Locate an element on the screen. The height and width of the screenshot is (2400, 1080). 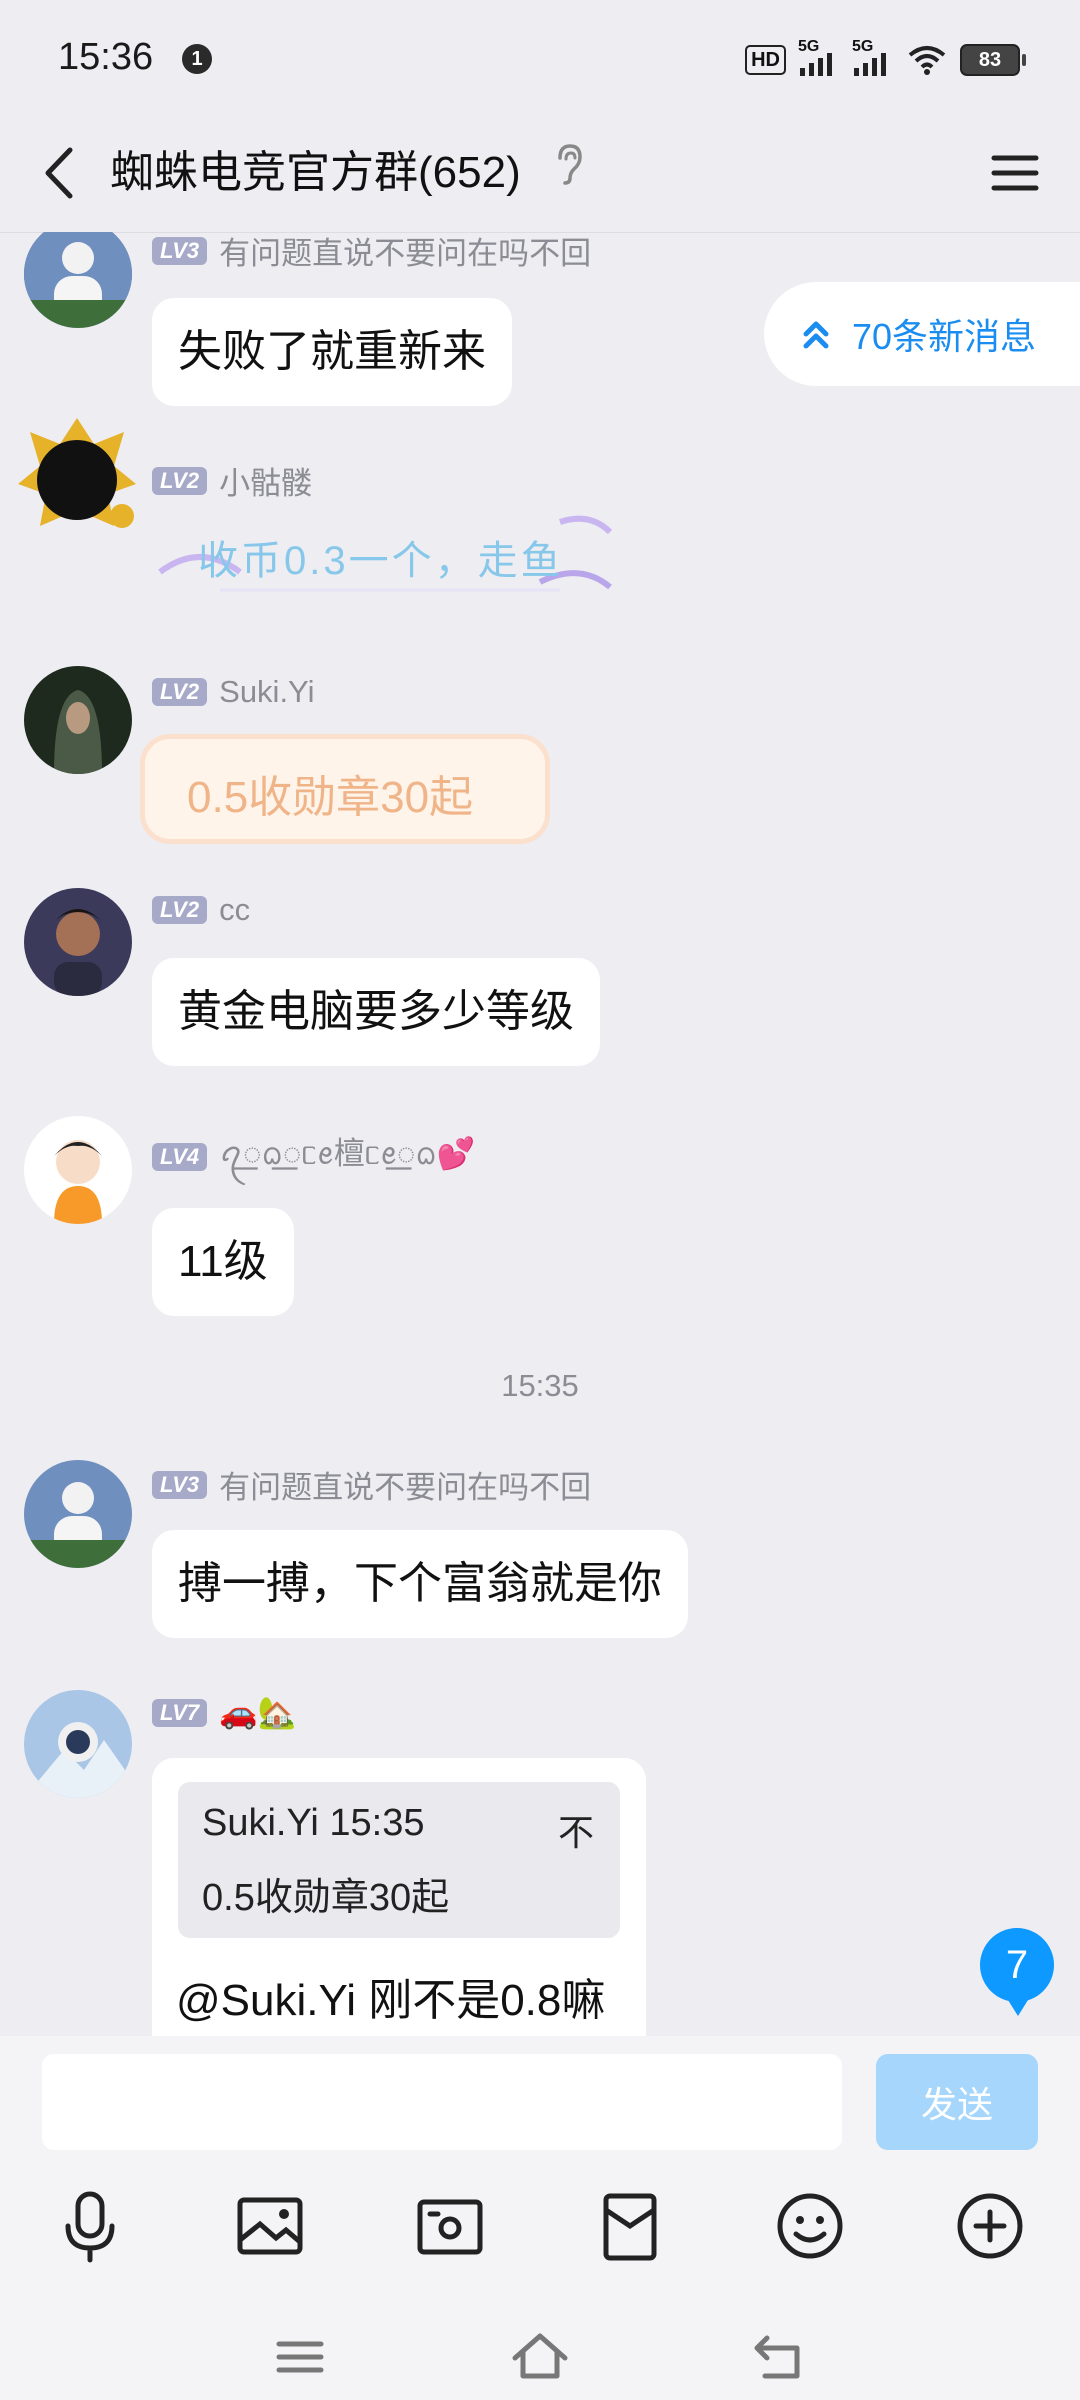
sender-name: ꪖ꯭ᨵ꯭ᥴꫀ檀ᥴꫀ꯭ᨵ💕 is located at coordinates (347, 1156).